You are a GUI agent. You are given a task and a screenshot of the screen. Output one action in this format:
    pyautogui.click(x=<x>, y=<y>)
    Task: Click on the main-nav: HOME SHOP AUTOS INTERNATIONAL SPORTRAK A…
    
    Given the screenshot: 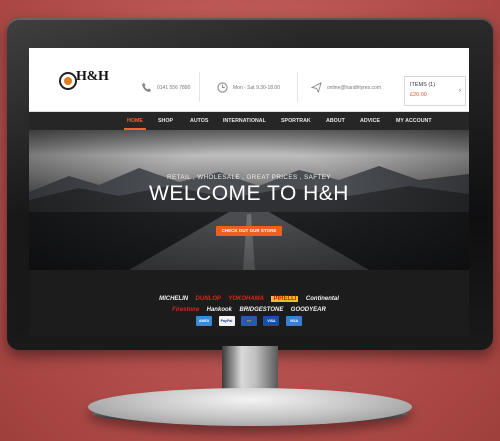 What is the action you would take?
    pyautogui.click(x=249, y=121)
    